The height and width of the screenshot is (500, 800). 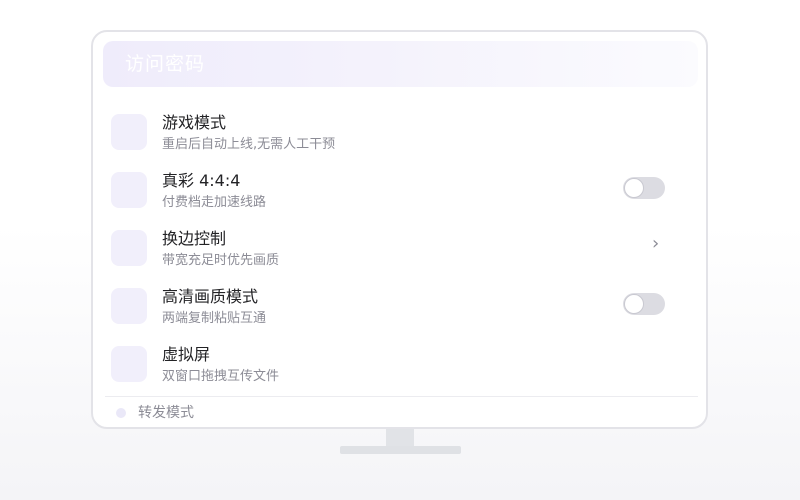 What do you see at coordinates (121, 413) in the screenshot?
I see `status-dot-icon` at bounding box center [121, 413].